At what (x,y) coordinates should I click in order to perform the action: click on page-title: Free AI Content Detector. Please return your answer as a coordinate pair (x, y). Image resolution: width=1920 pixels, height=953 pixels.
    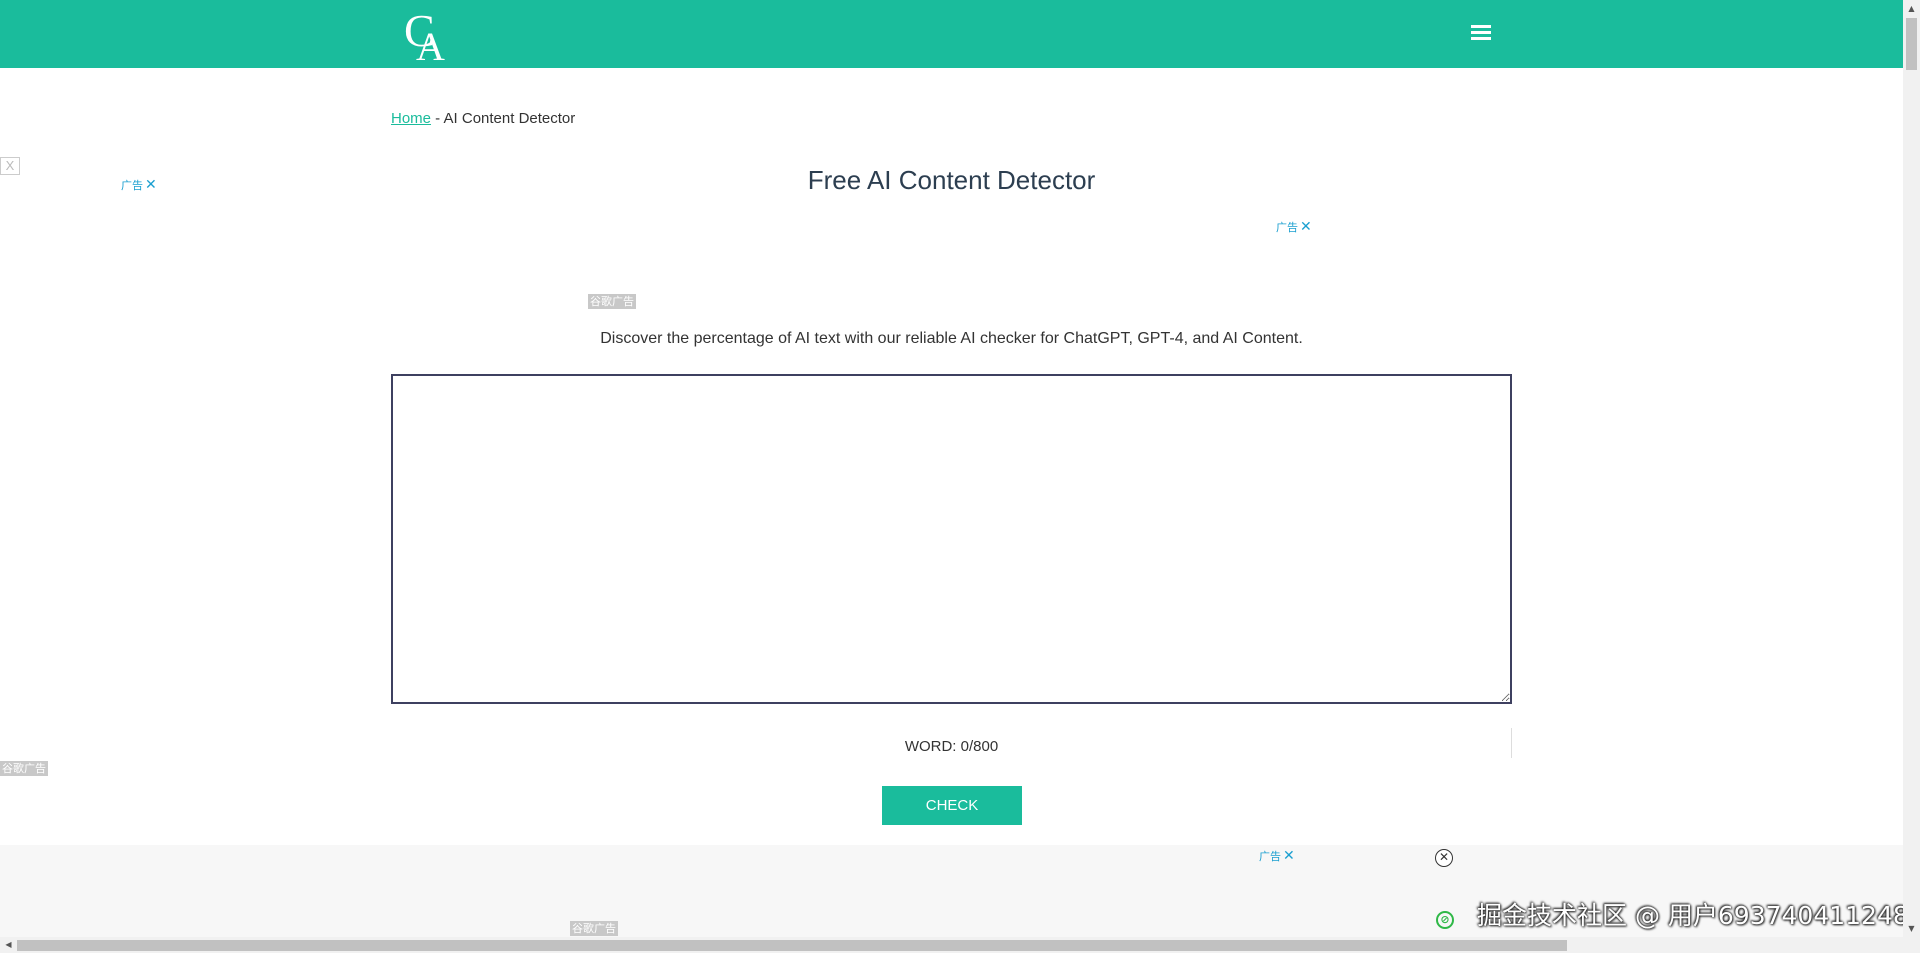
    Looking at the image, I should click on (951, 180).